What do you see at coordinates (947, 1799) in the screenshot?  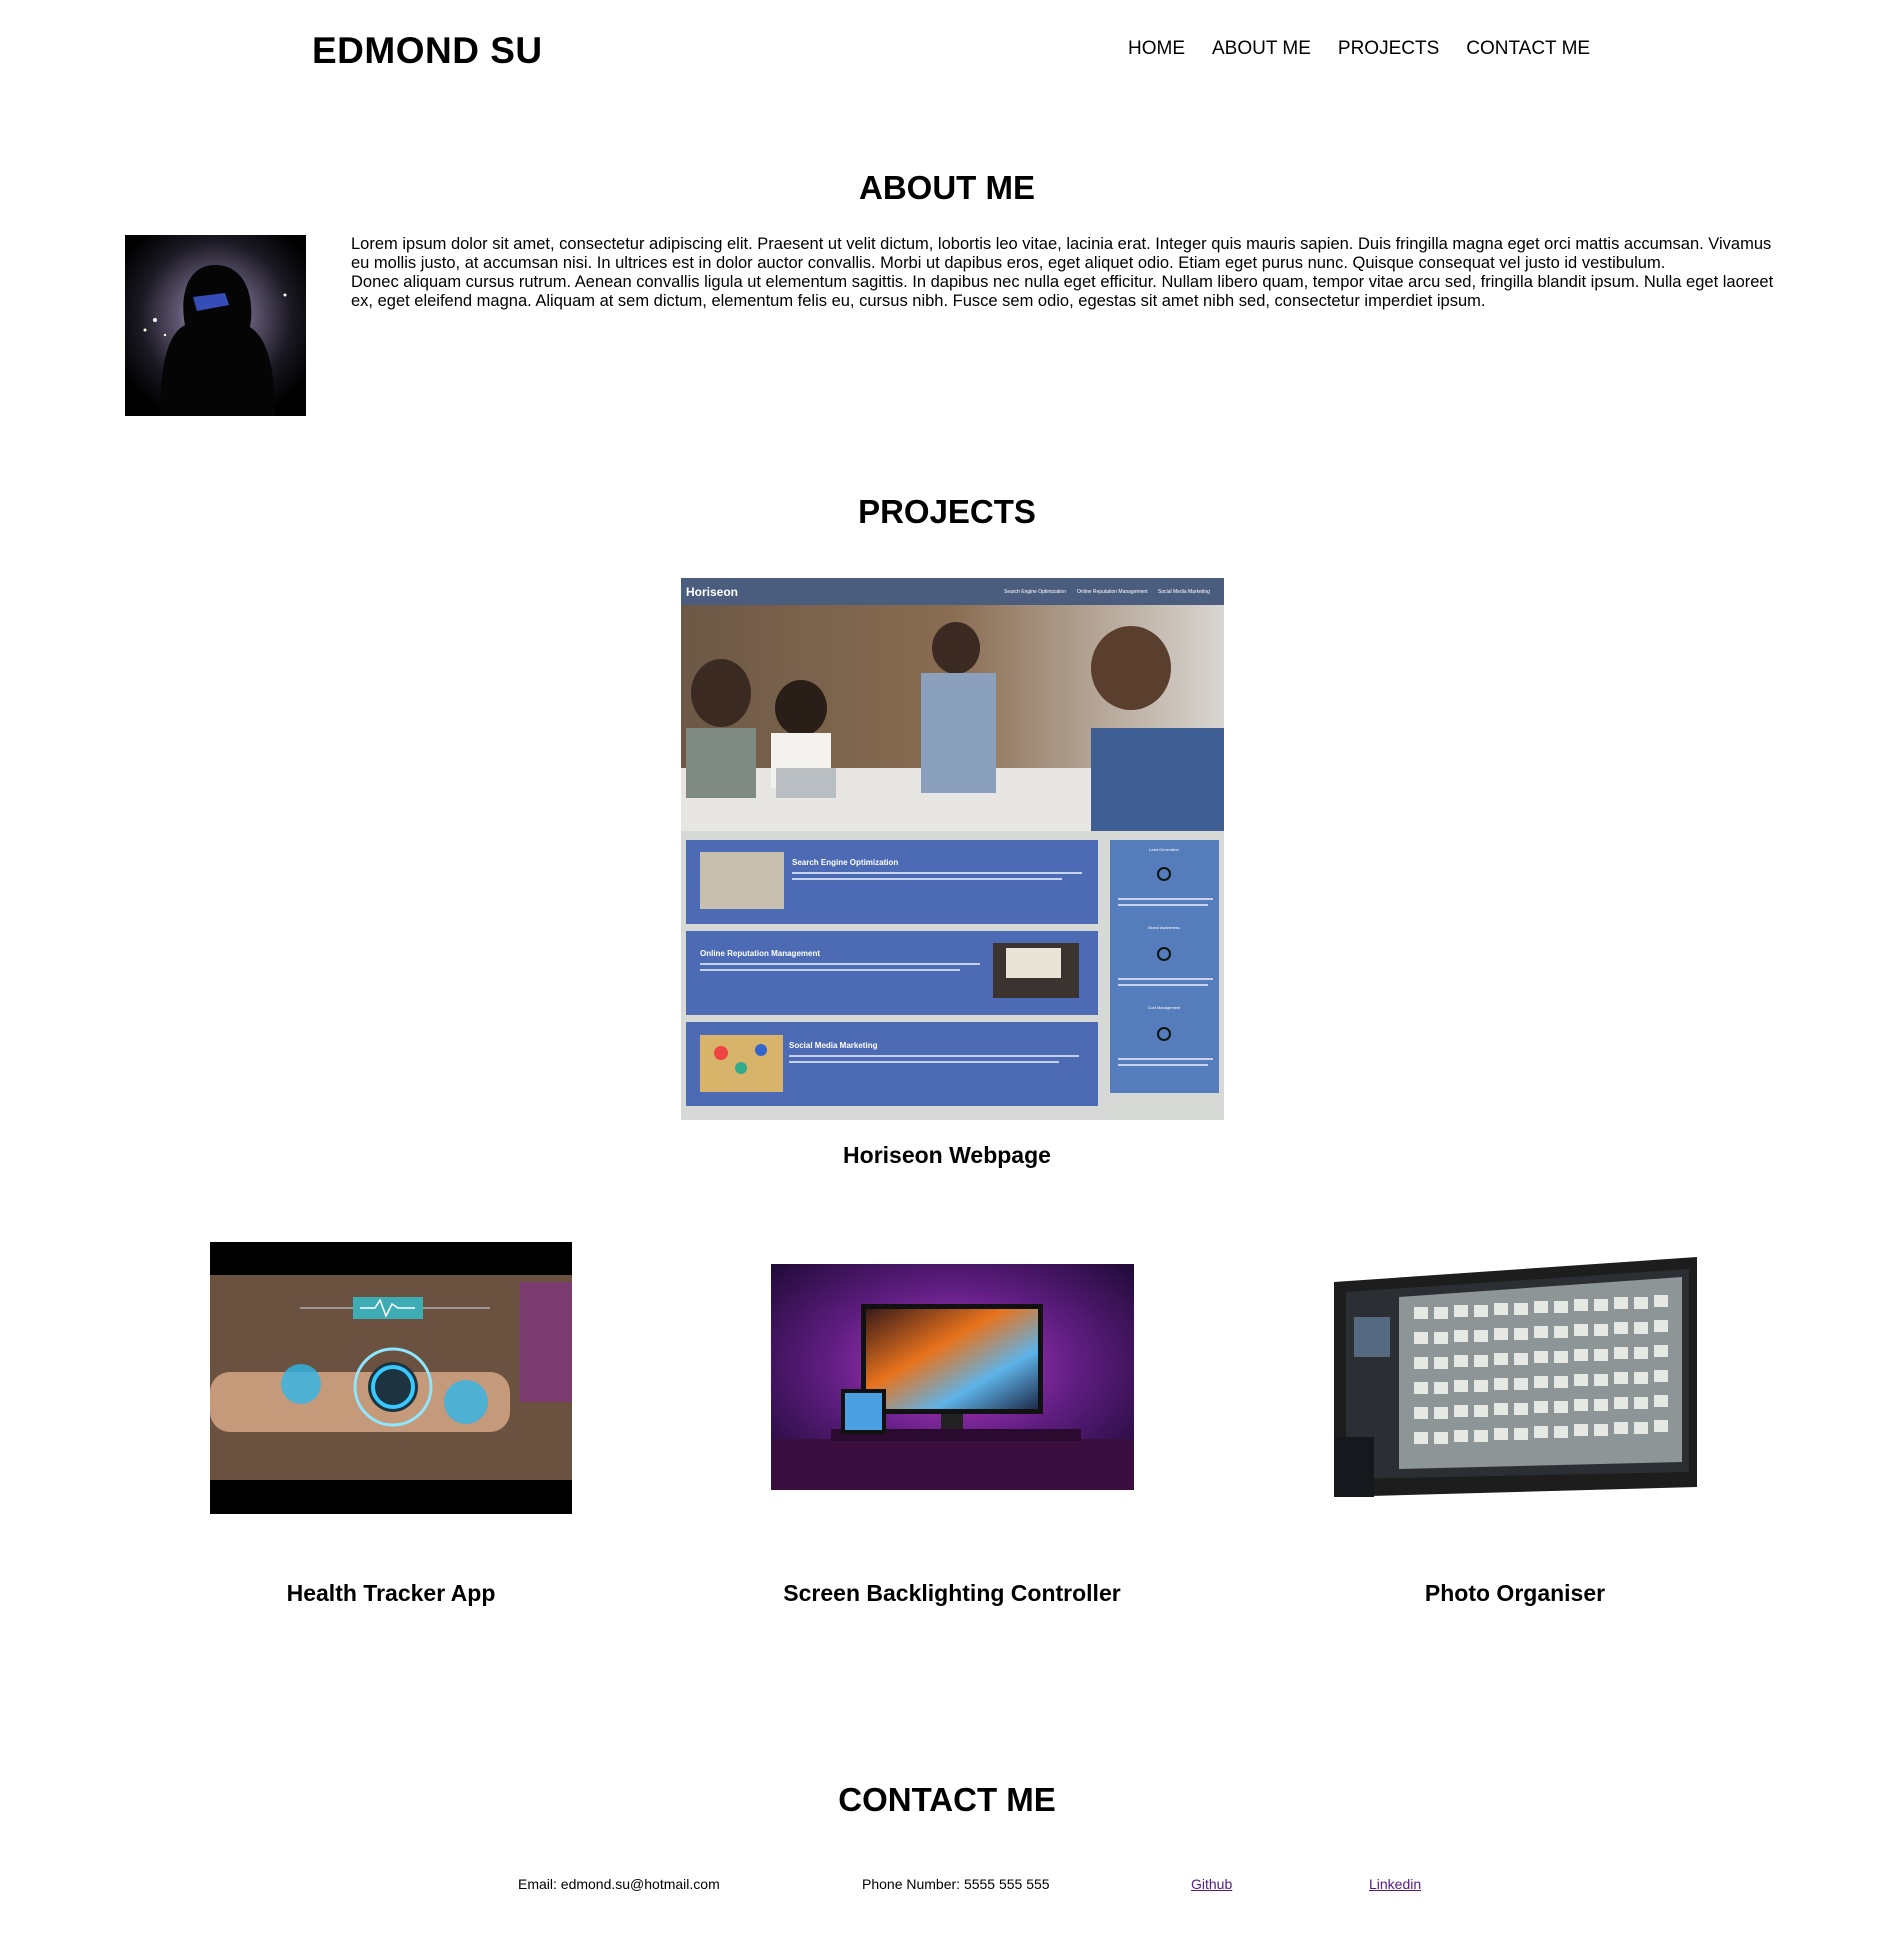 I see `contact-heading: CONTACT ME` at bounding box center [947, 1799].